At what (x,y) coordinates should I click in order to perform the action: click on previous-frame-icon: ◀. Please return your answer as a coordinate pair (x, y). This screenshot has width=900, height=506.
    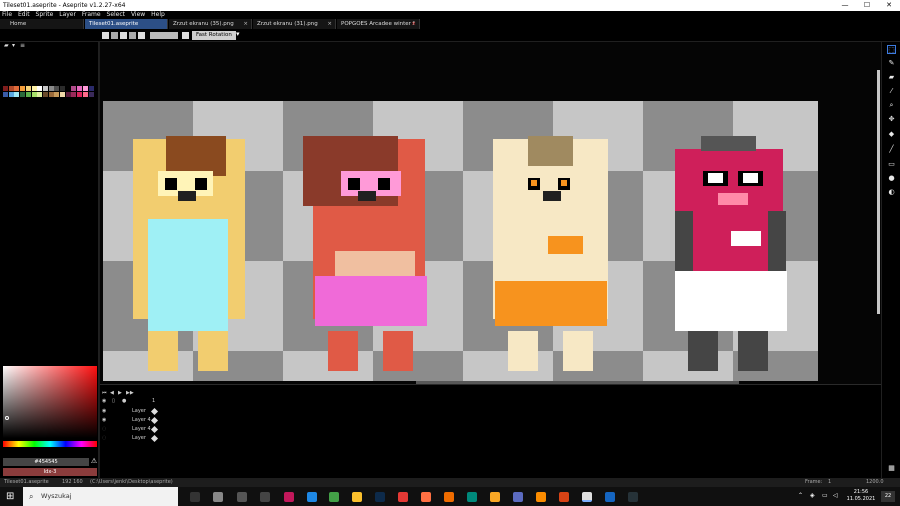
    Looking at the image, I should click on (112, 393).